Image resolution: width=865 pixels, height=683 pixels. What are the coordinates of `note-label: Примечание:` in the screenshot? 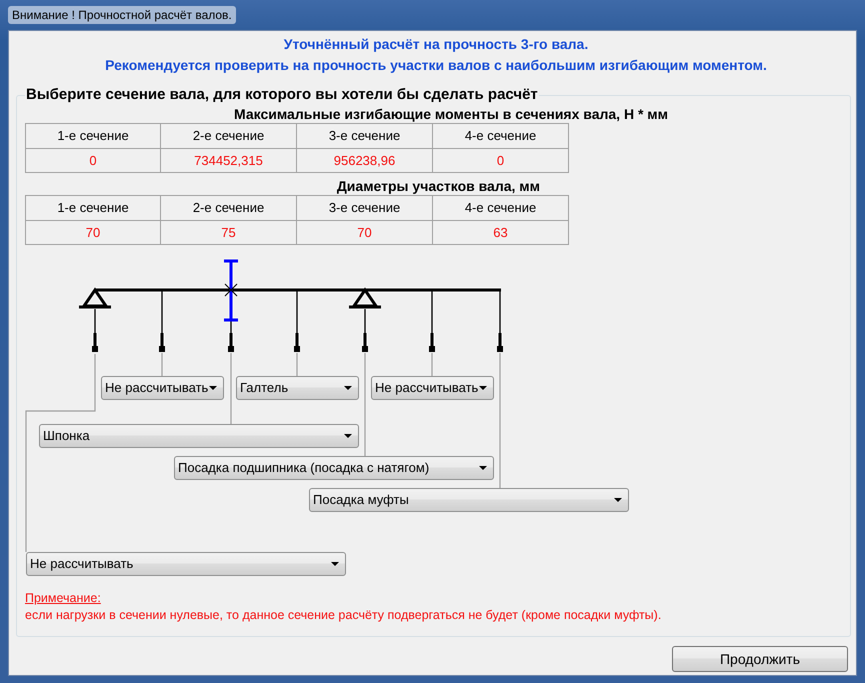 It's located at (63, 598).